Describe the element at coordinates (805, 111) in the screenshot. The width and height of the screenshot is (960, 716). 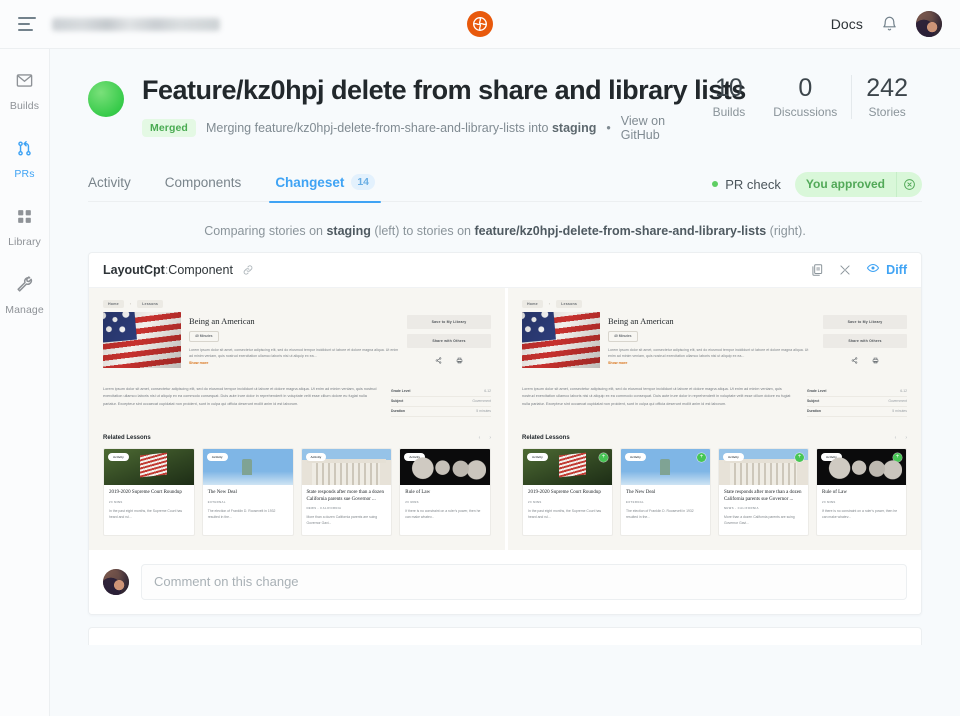
I see `stat-label: Discussions` at that location.